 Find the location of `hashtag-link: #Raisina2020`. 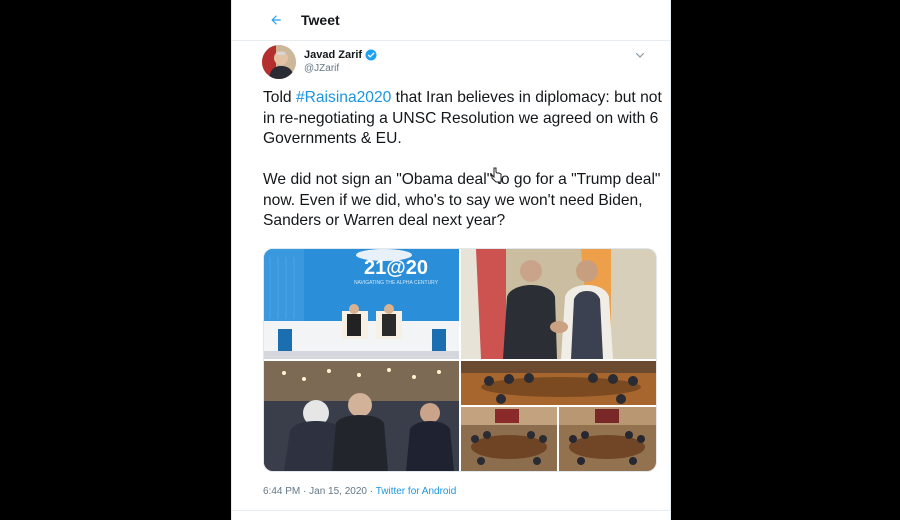

hashtag-link: #Raisina2020 is located at coordinates (343, 97).